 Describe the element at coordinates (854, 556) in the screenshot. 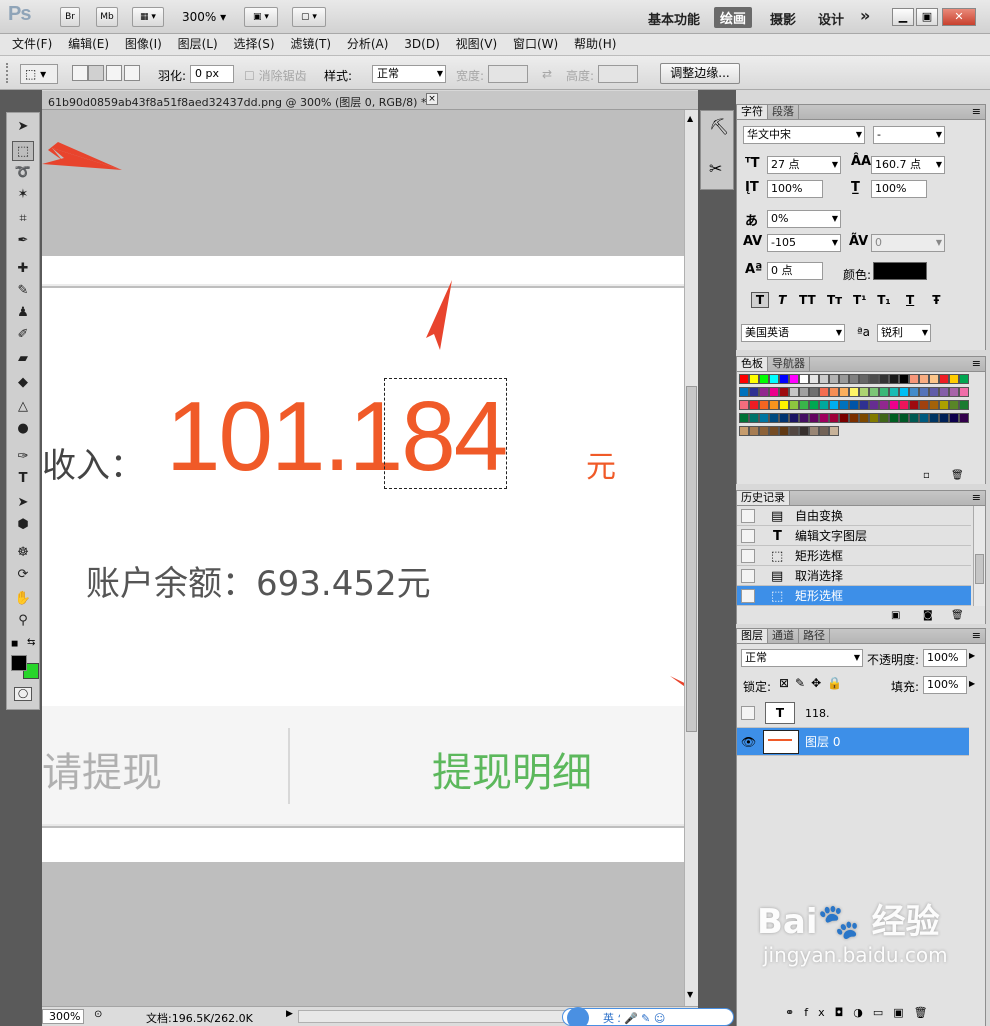

I see `history-item: ⬚ 矩形选框` at that location.